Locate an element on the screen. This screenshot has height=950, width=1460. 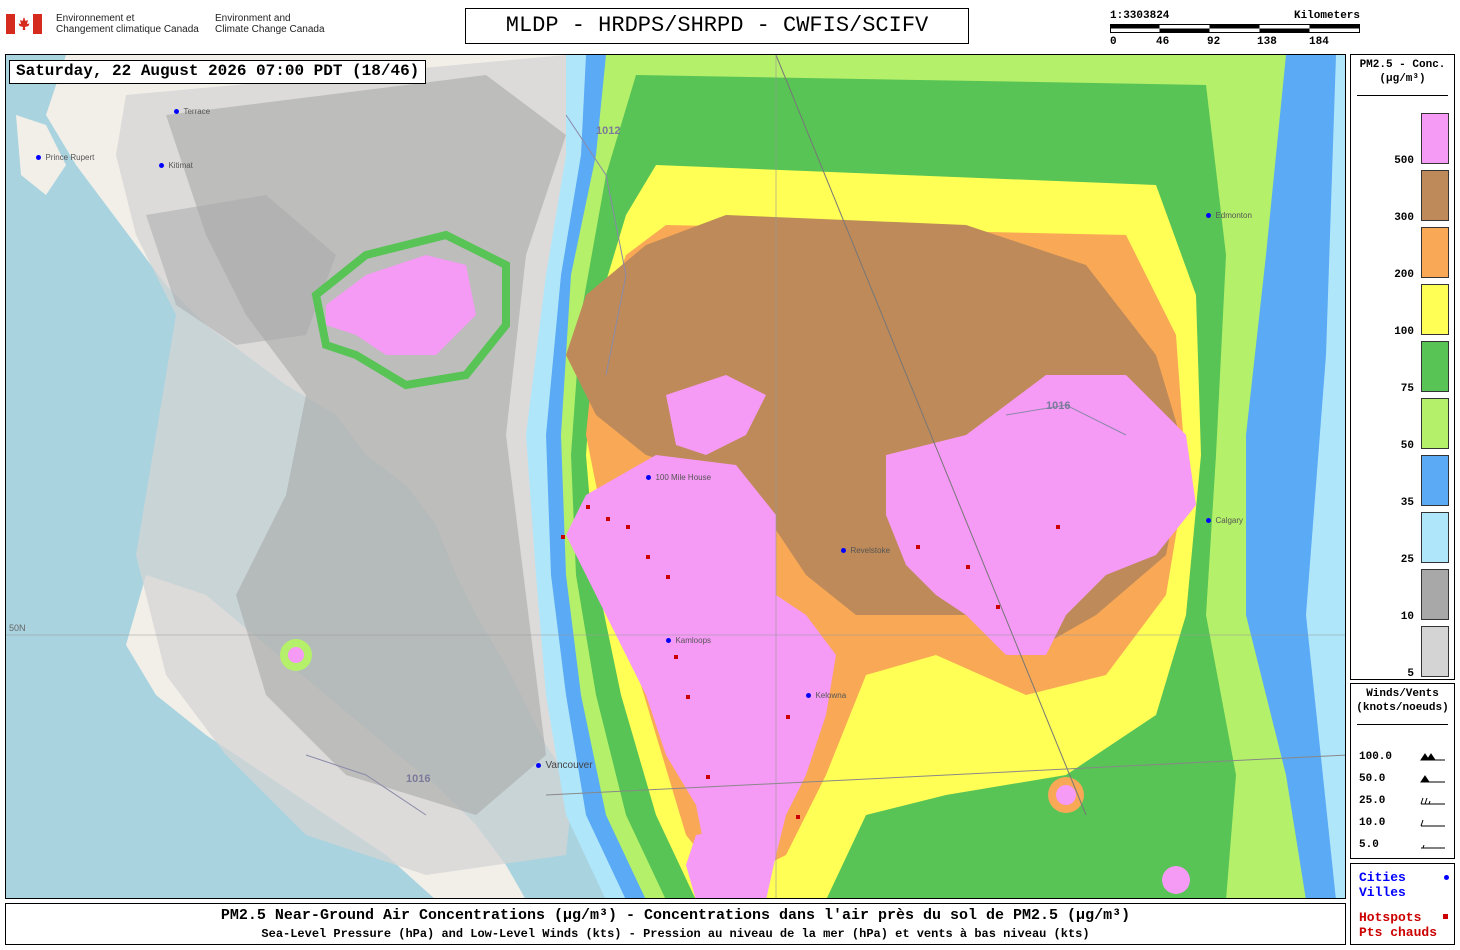
scale-bar-graphic is located at coordinates (1235, 28).